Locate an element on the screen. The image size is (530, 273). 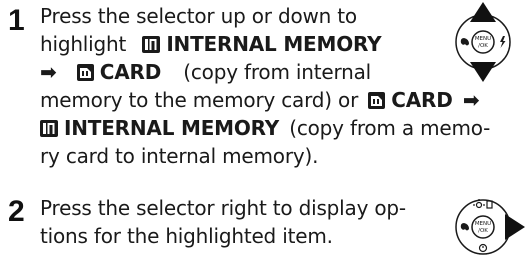
step-1-text-6: ry card to internal memory). is located at coordinates (179, 156).